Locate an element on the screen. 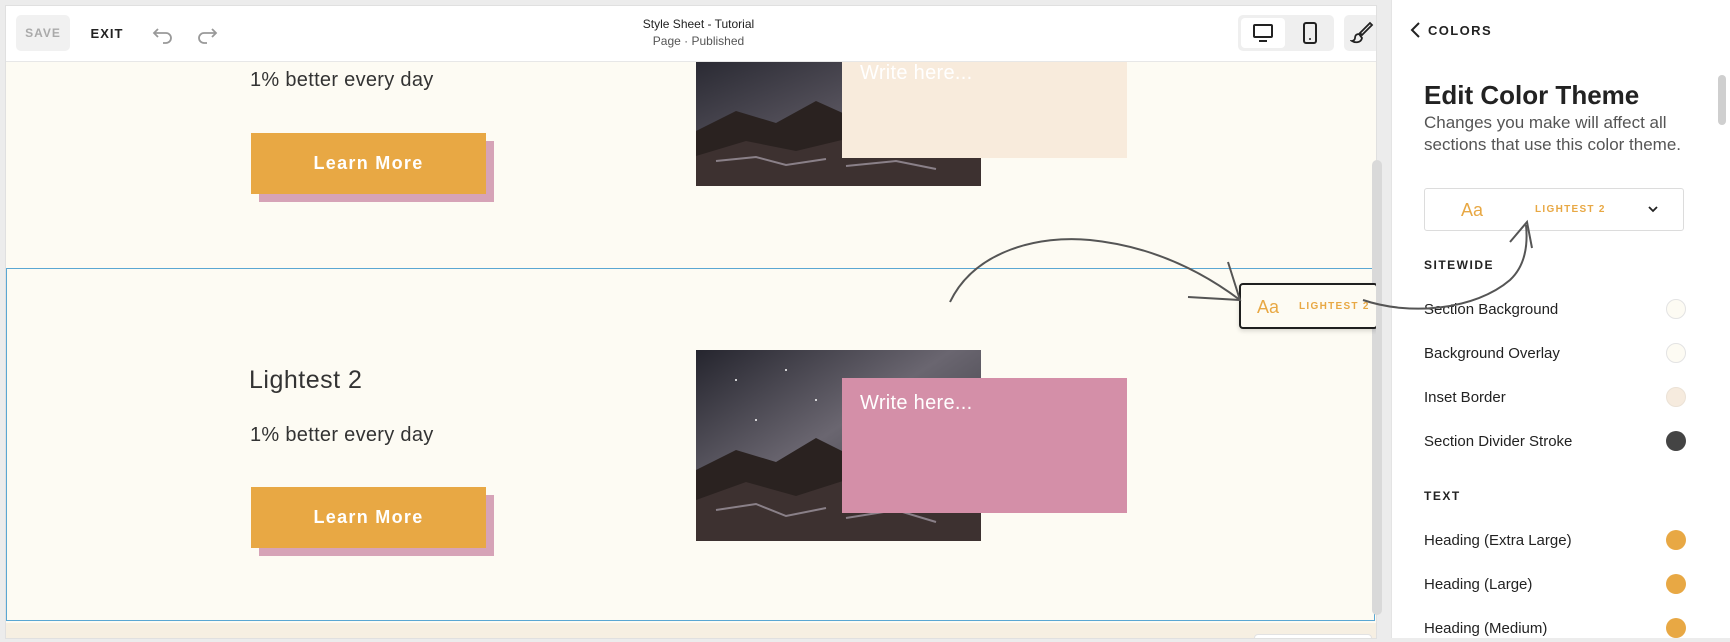 The image size is (1730, 642). desktop-view-button is located at coordinates (1263, 33).